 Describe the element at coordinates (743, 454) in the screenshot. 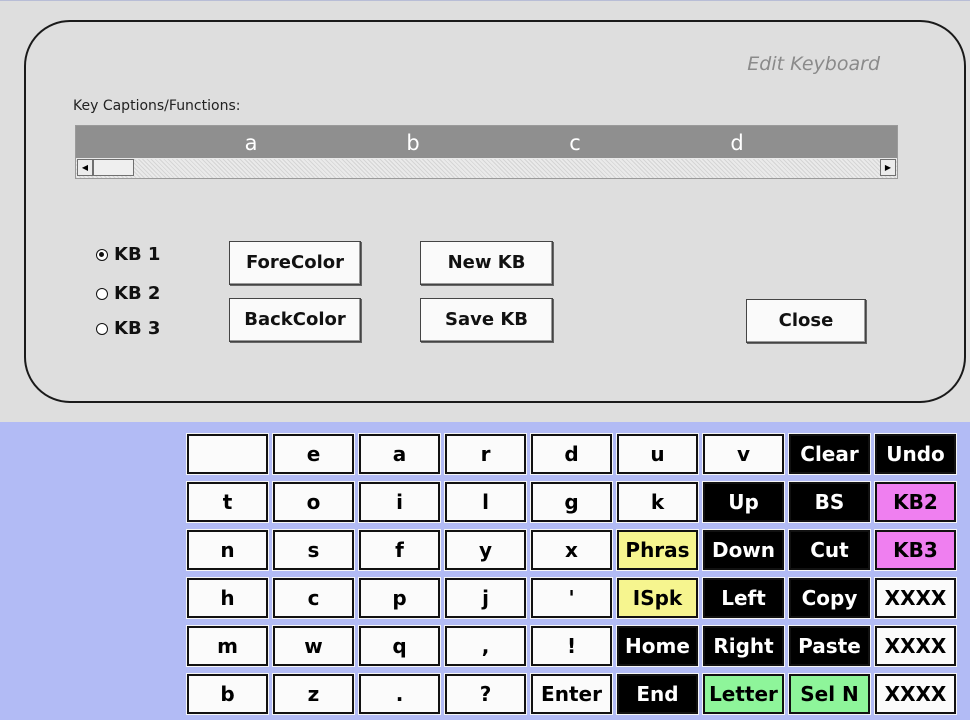

I see `key-v: v` at that location.